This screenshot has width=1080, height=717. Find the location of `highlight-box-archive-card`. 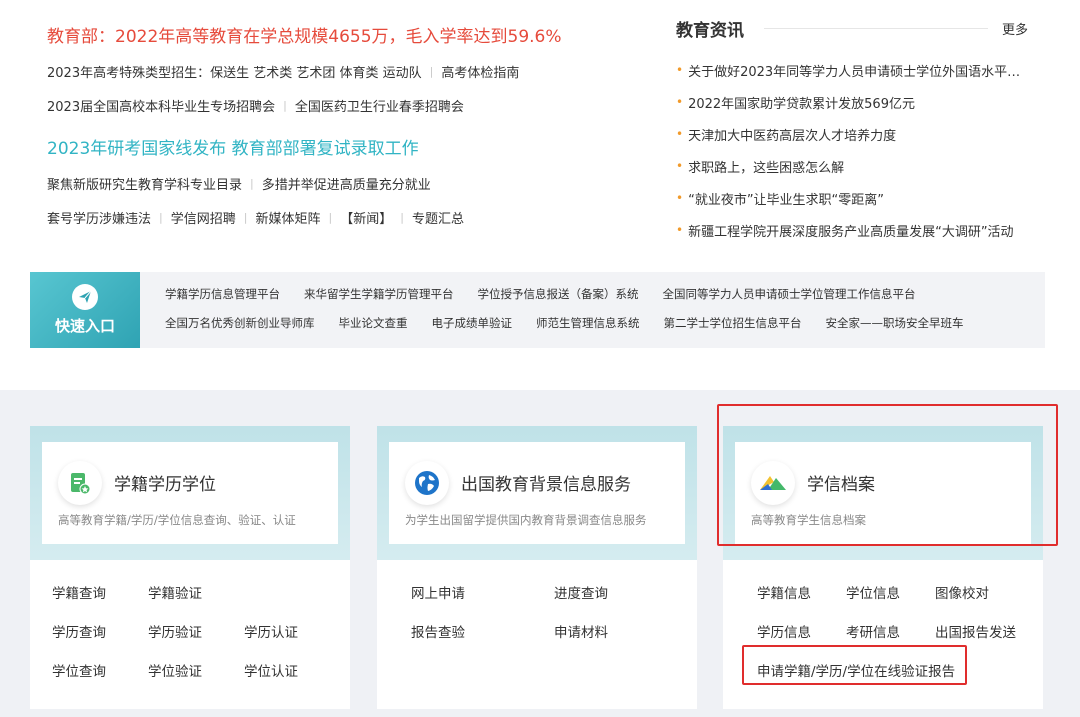

highlight-box-archive-card is located at coordinates (887, 475).